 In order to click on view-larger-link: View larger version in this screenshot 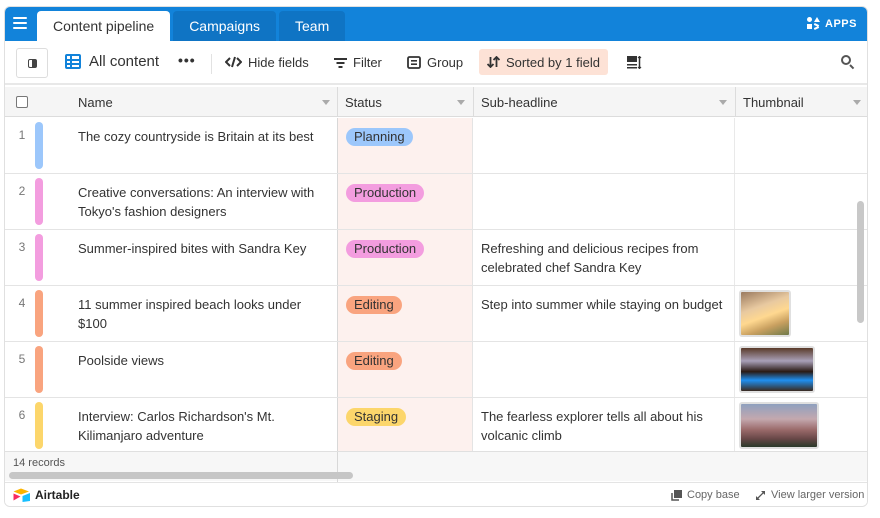, I will do `click(809, 495)`.